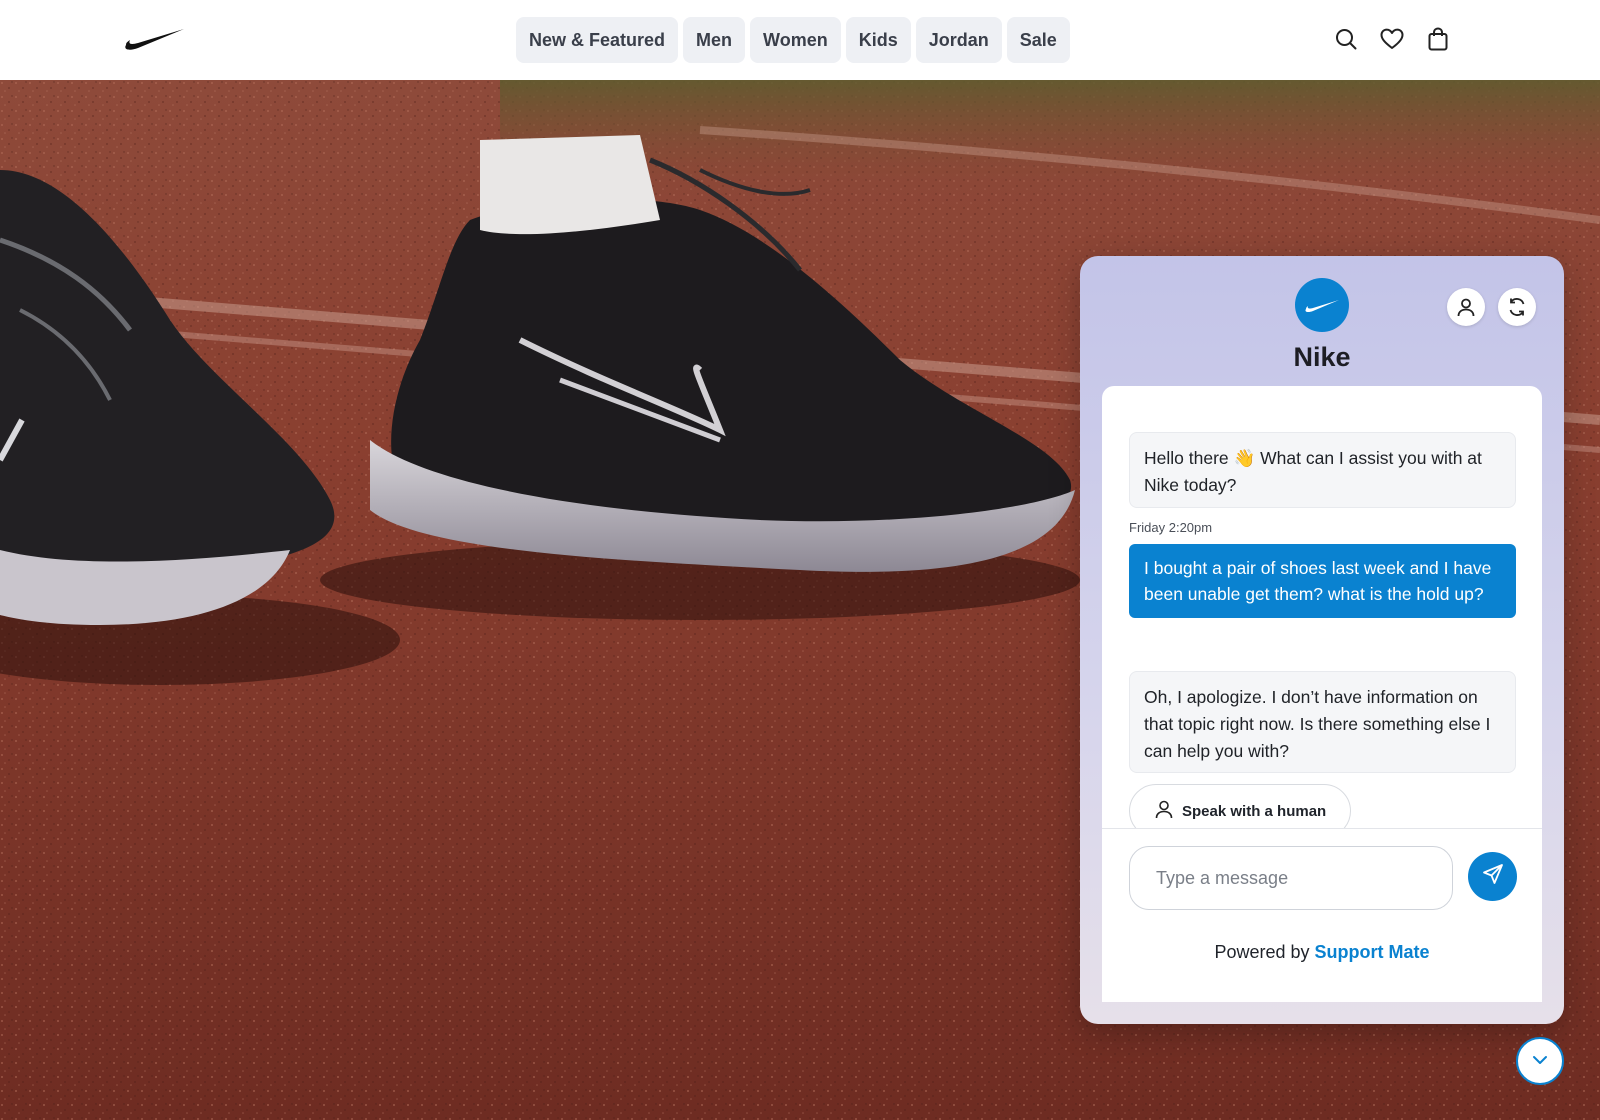  What do you see at coordinates (1038, 40) in the screenshot?
I see `nav-item-sale: Sale` at bounding box center [1038, 40].